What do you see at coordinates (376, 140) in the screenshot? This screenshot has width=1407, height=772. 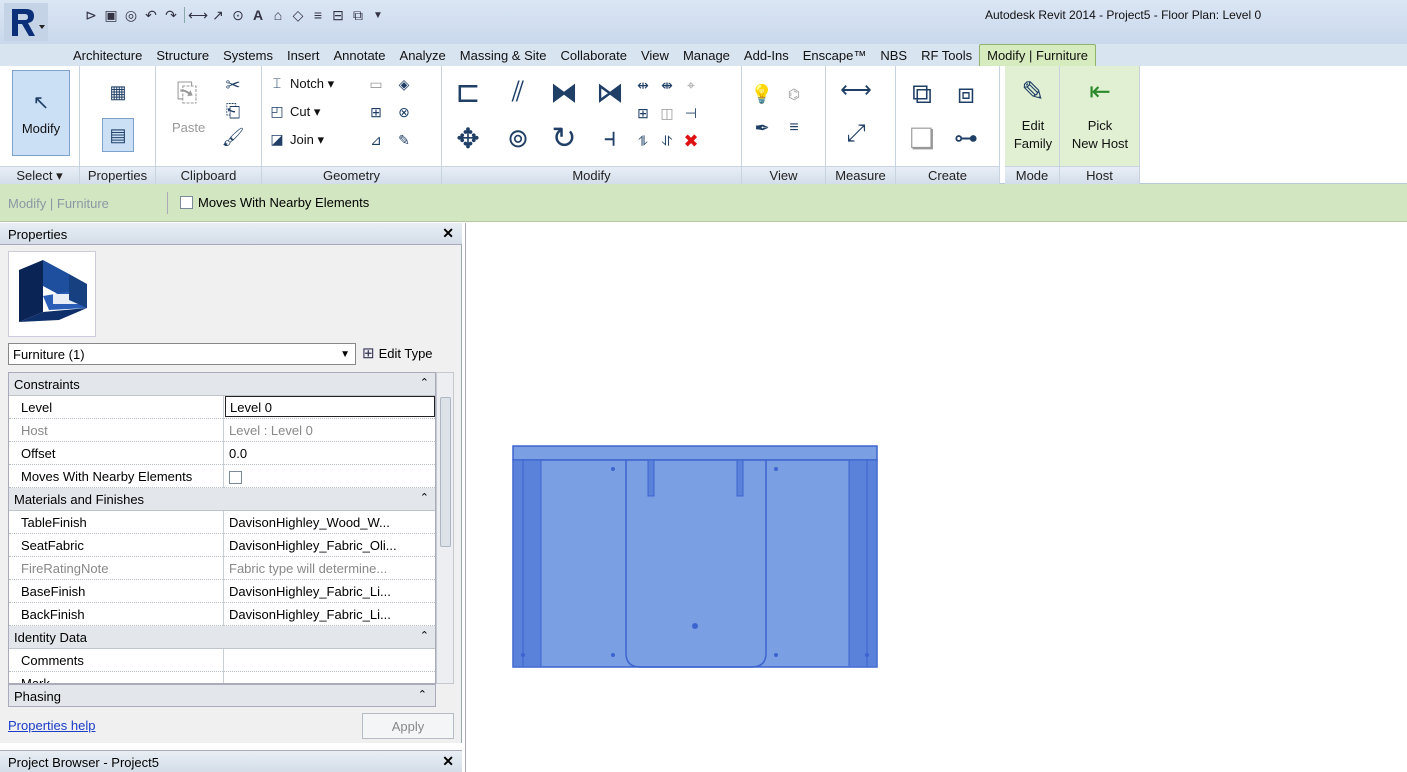 I see `align-icon: ⊿` at bounding box center [376, 140].